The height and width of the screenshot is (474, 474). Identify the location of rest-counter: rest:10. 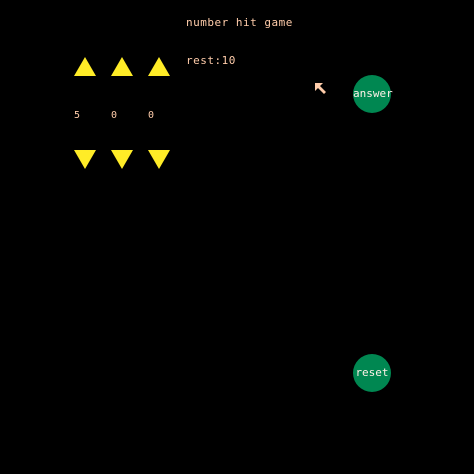
(211, 60).